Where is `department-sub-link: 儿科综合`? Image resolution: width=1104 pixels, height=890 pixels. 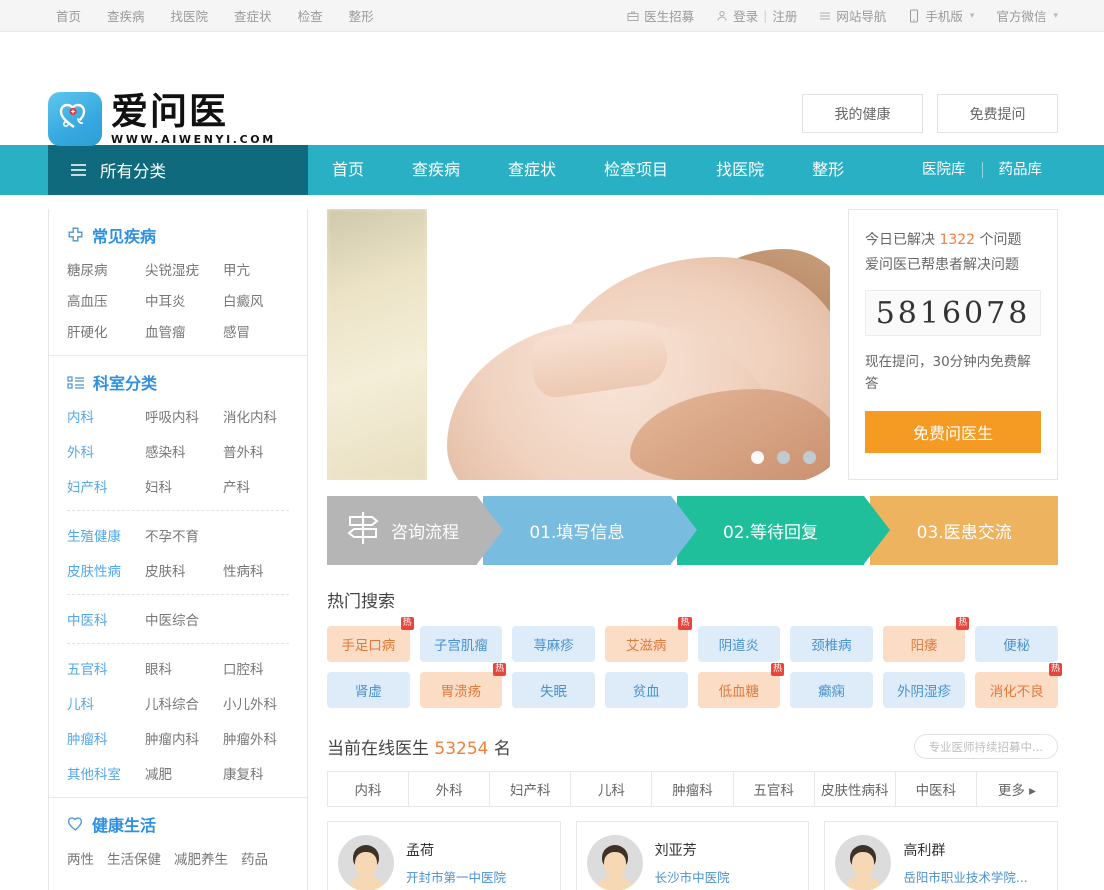 department-sub-link: 儿科综合 is located at coordinates (184, 703).